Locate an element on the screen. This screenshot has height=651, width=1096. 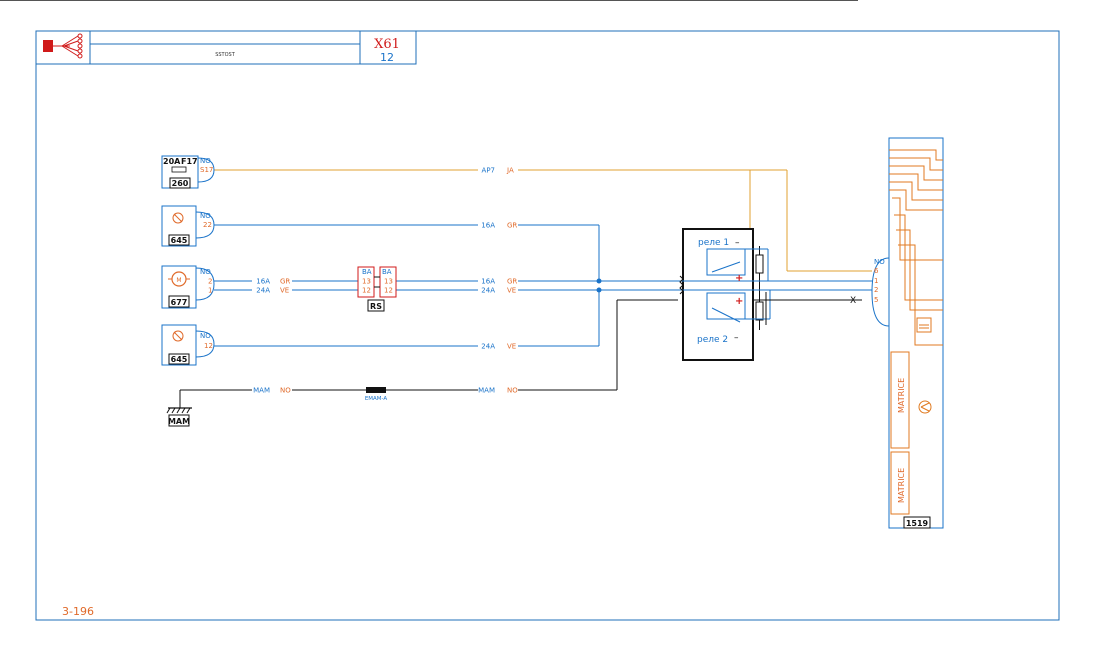
sensor-645-top: 645 NO 22 is located at coordinates (188, 226).